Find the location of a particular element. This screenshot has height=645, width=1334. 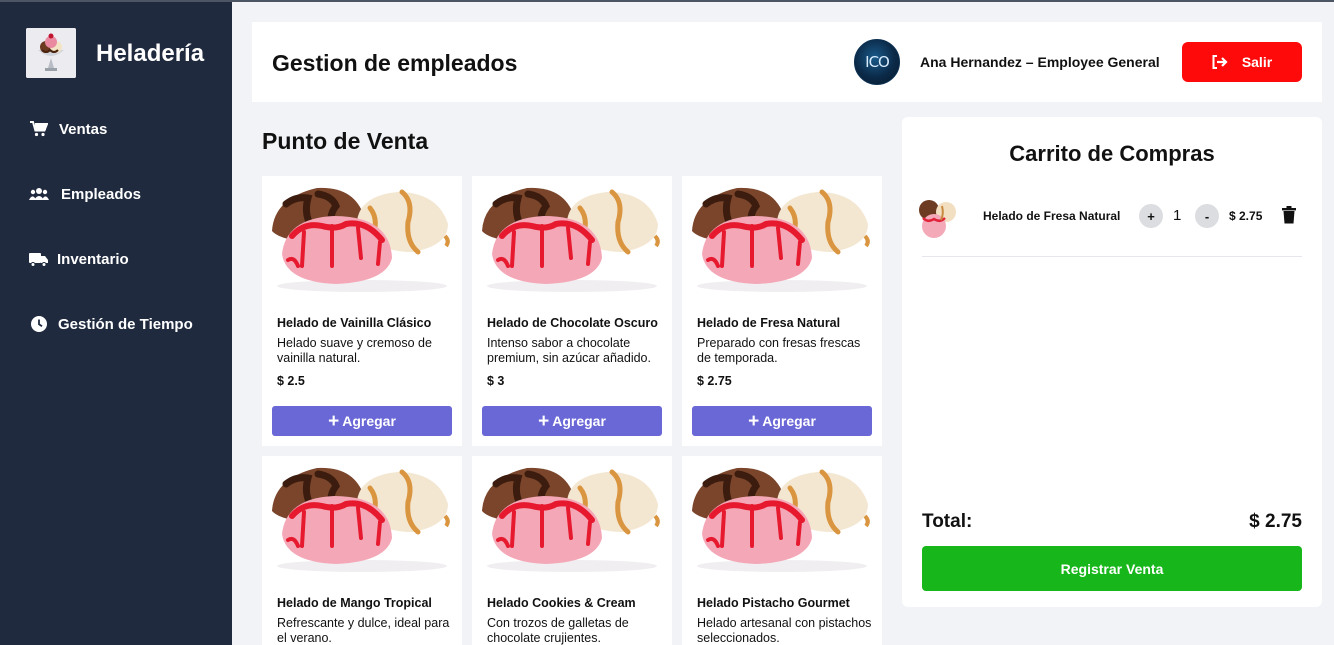

sidebar-item-label: Inventario is located at coordinates (93, 259).